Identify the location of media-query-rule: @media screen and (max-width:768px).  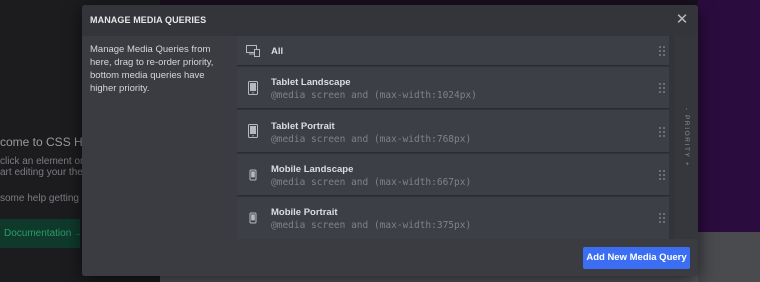
(371, 139).